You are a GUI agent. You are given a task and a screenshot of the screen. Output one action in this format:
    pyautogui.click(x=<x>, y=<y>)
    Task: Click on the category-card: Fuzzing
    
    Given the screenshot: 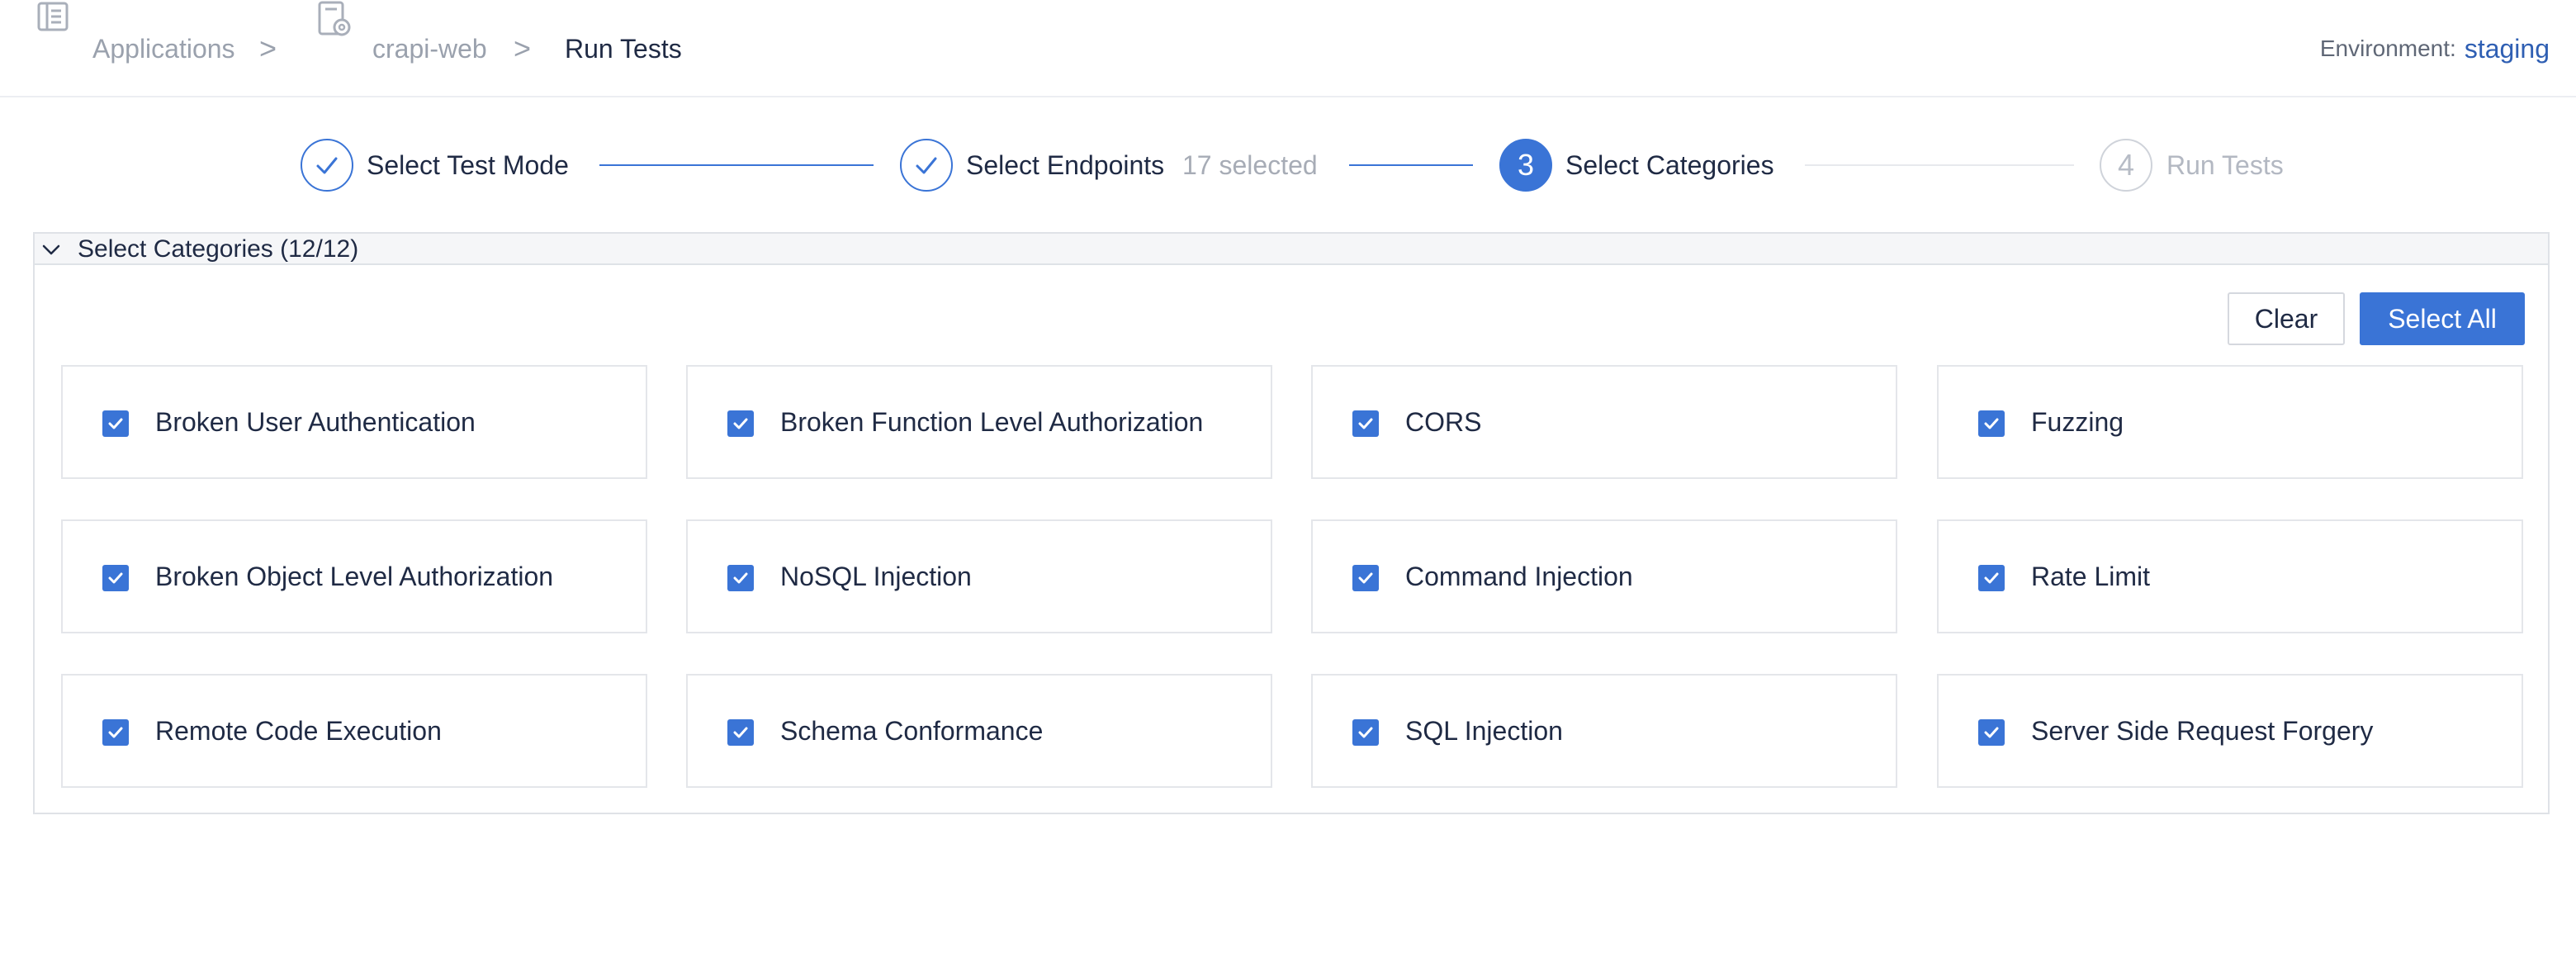 What is the action you would take?
    pyautogui.click(x=2230, y=422)
    